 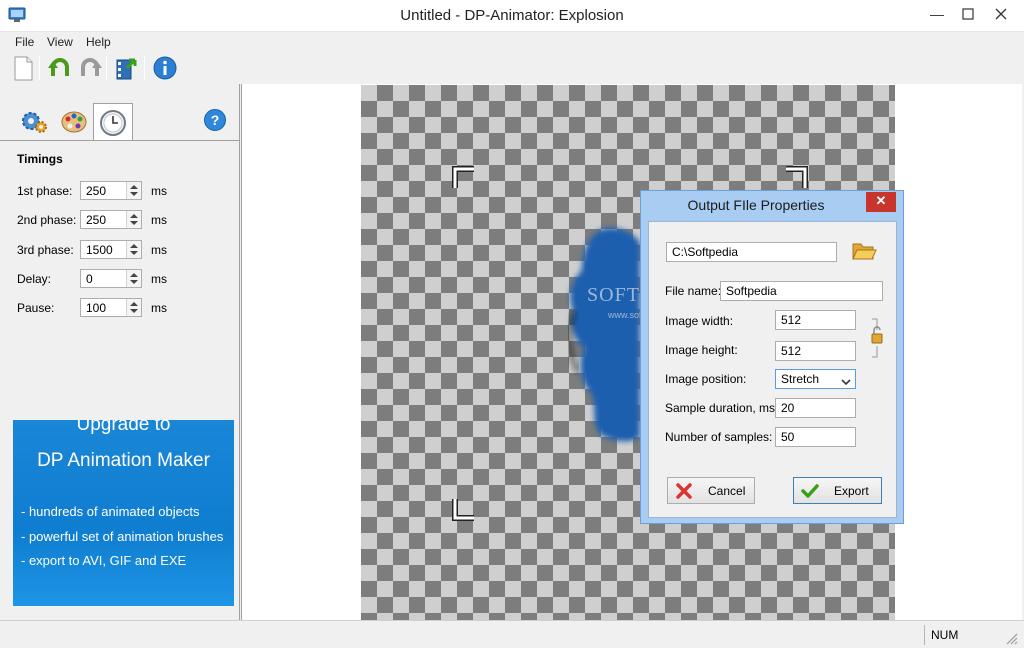 What do you see at coordinates (123, 460) in the screenshot?
I see `promo-product-name: DP Animation Maker` at bounding box center [123, 460].